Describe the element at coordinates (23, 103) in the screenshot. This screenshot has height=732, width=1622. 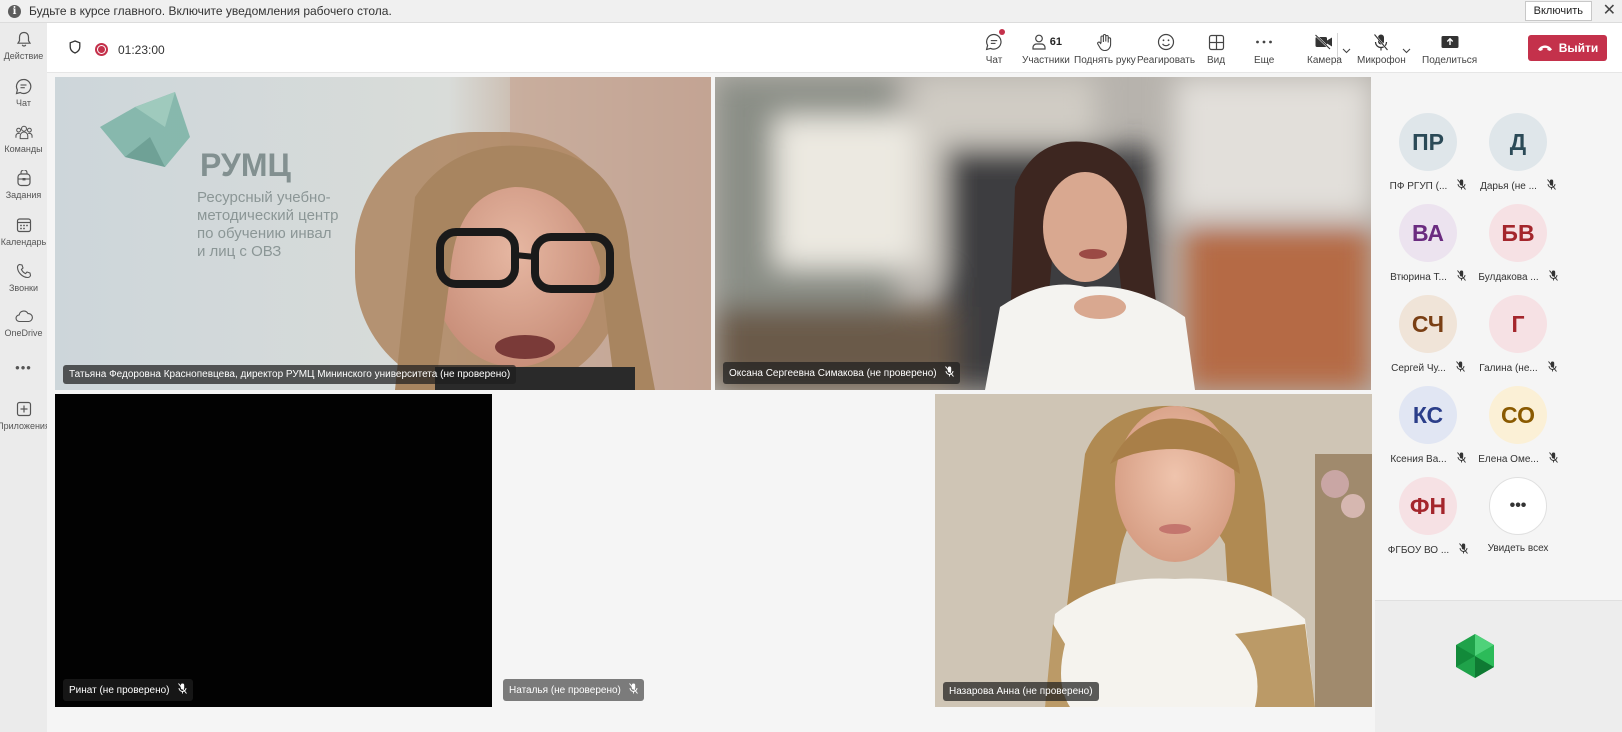
I see `rail-label: Чат` at that location.